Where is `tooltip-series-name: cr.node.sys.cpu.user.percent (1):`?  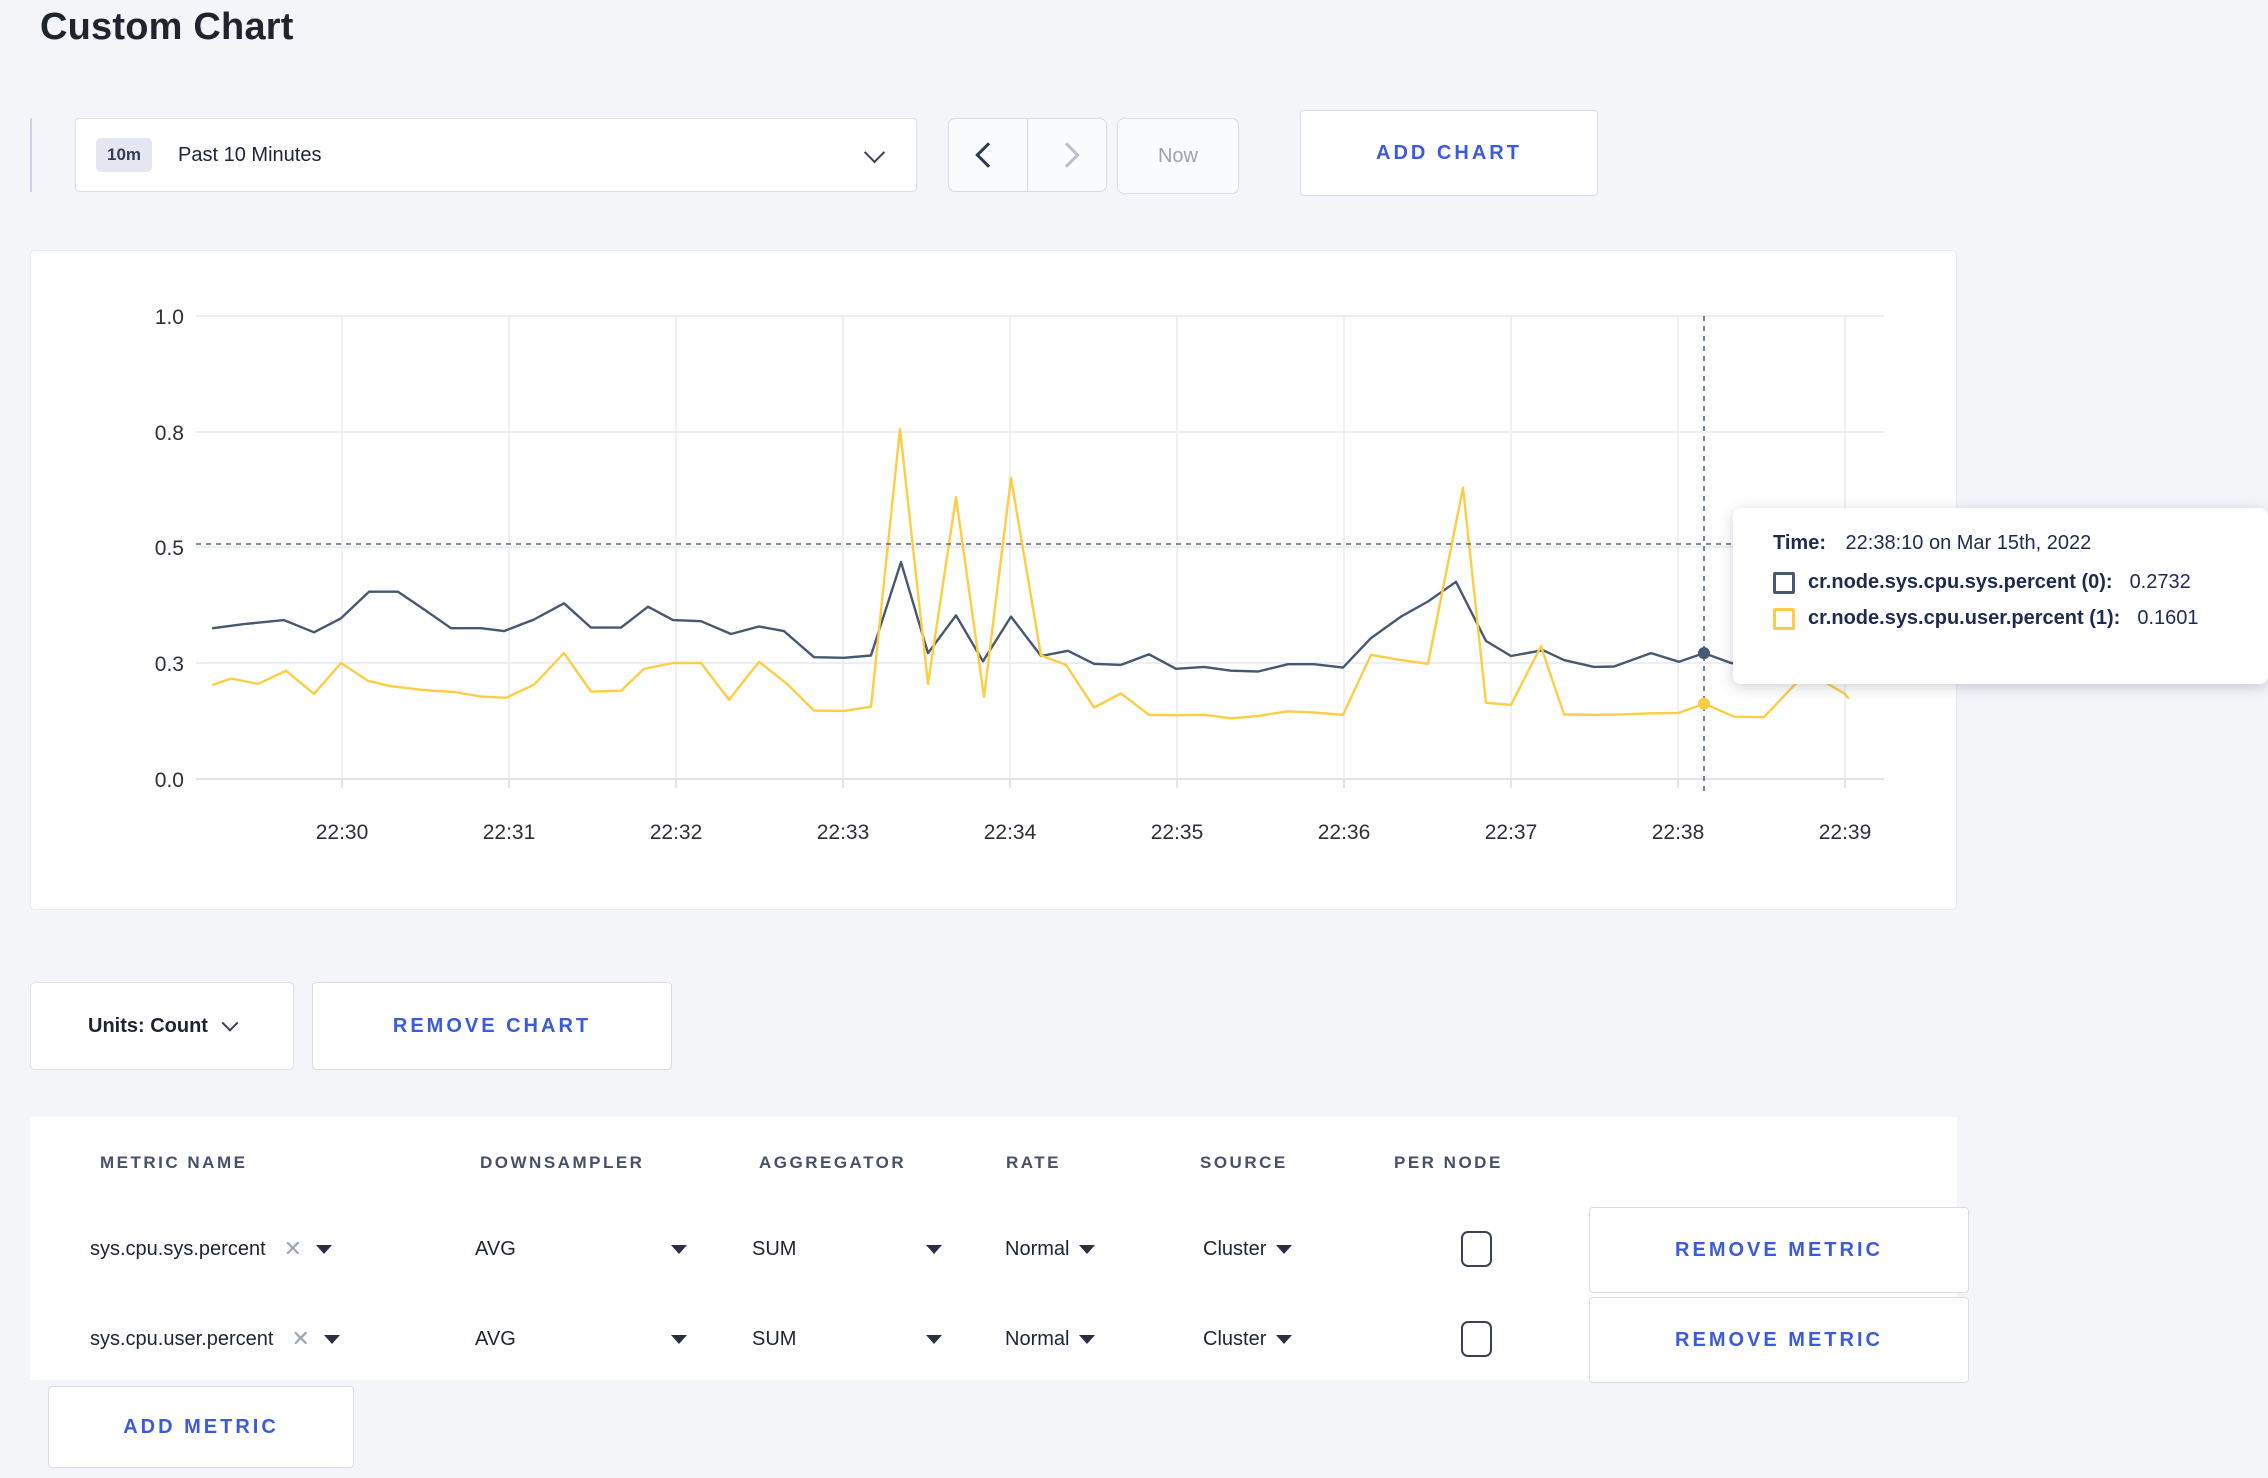
tooltip-series-name: cr.node.sys.cpu.user.percent (1): is located at coordinates (1964, 618).